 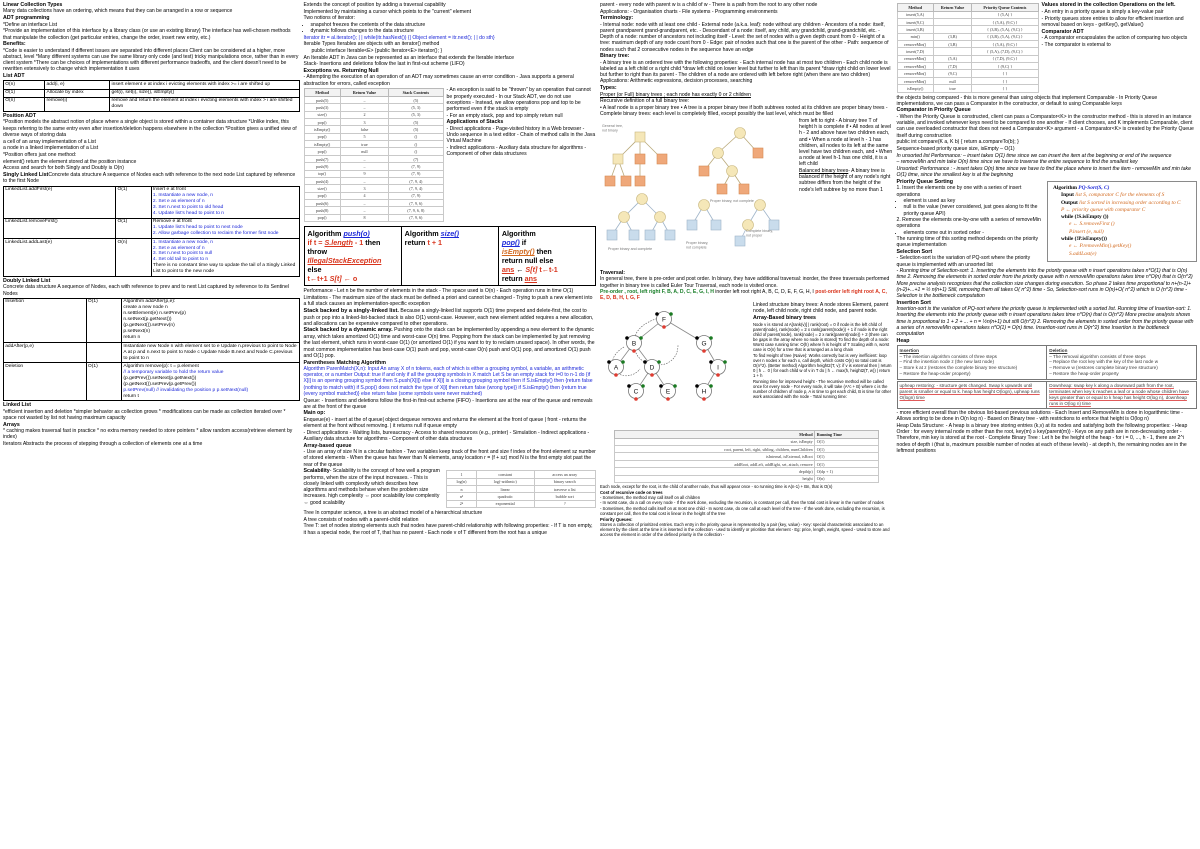 I want to click on table-row: removeMin() (7,D){ (9,C) }, so click(x=967, y=66).